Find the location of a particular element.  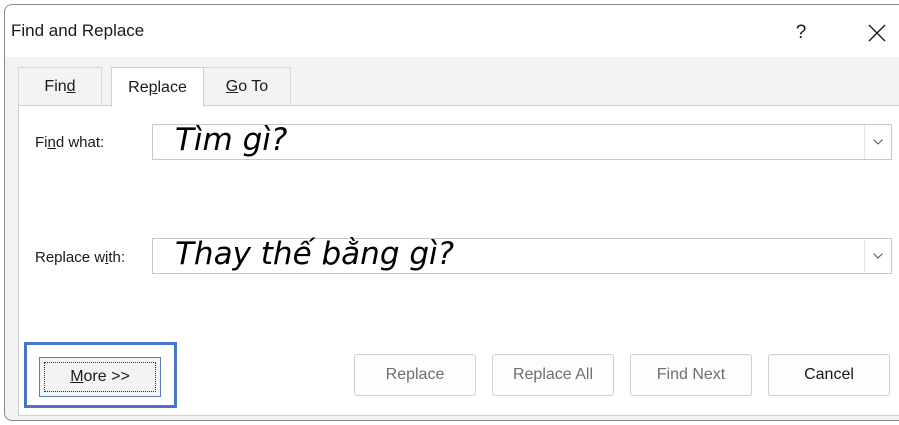

find-what-dropdown is located at coordinates (877, 142).